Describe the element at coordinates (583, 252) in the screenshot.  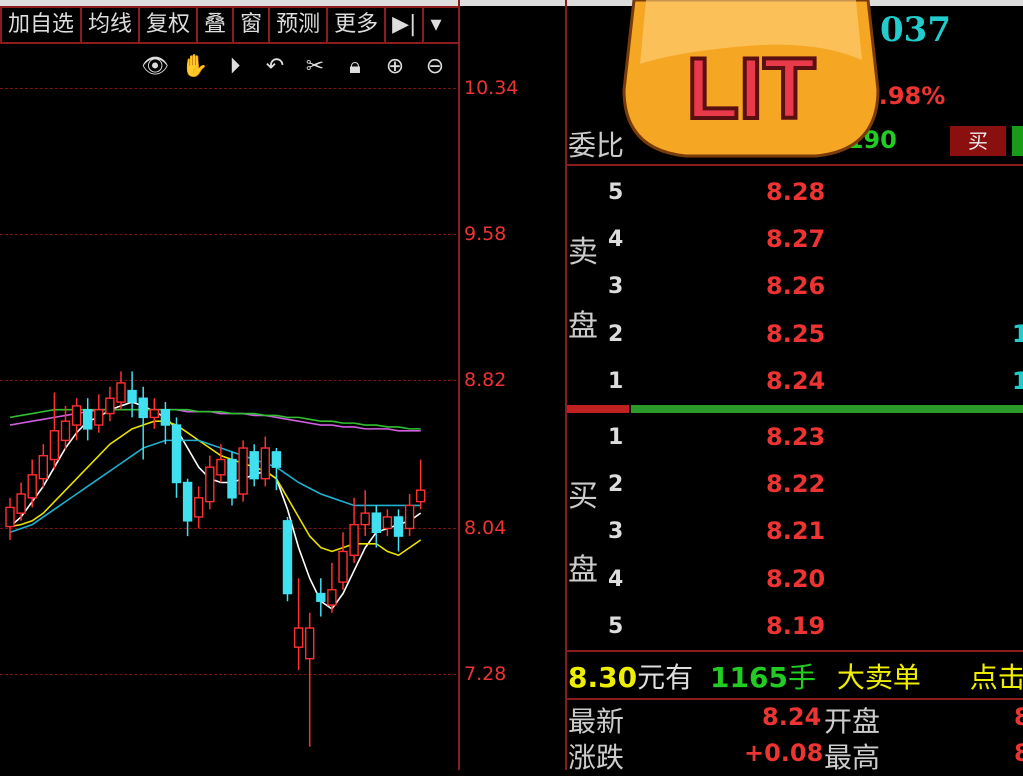
I see `sell-side-label: 卖` at that location.